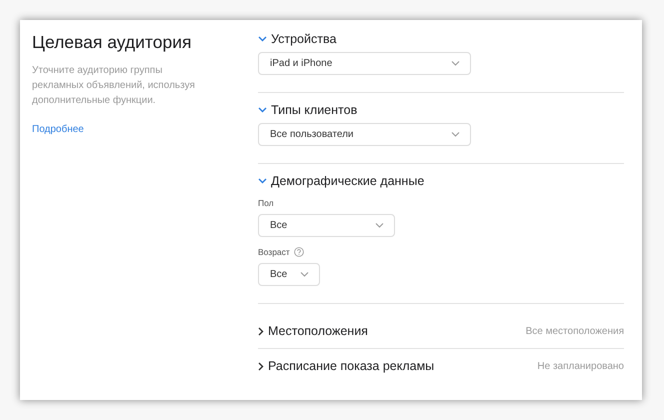  Describe the element at coordinates (318, 331) in the screenshot. I see `section-header: Местоположения` at that location.